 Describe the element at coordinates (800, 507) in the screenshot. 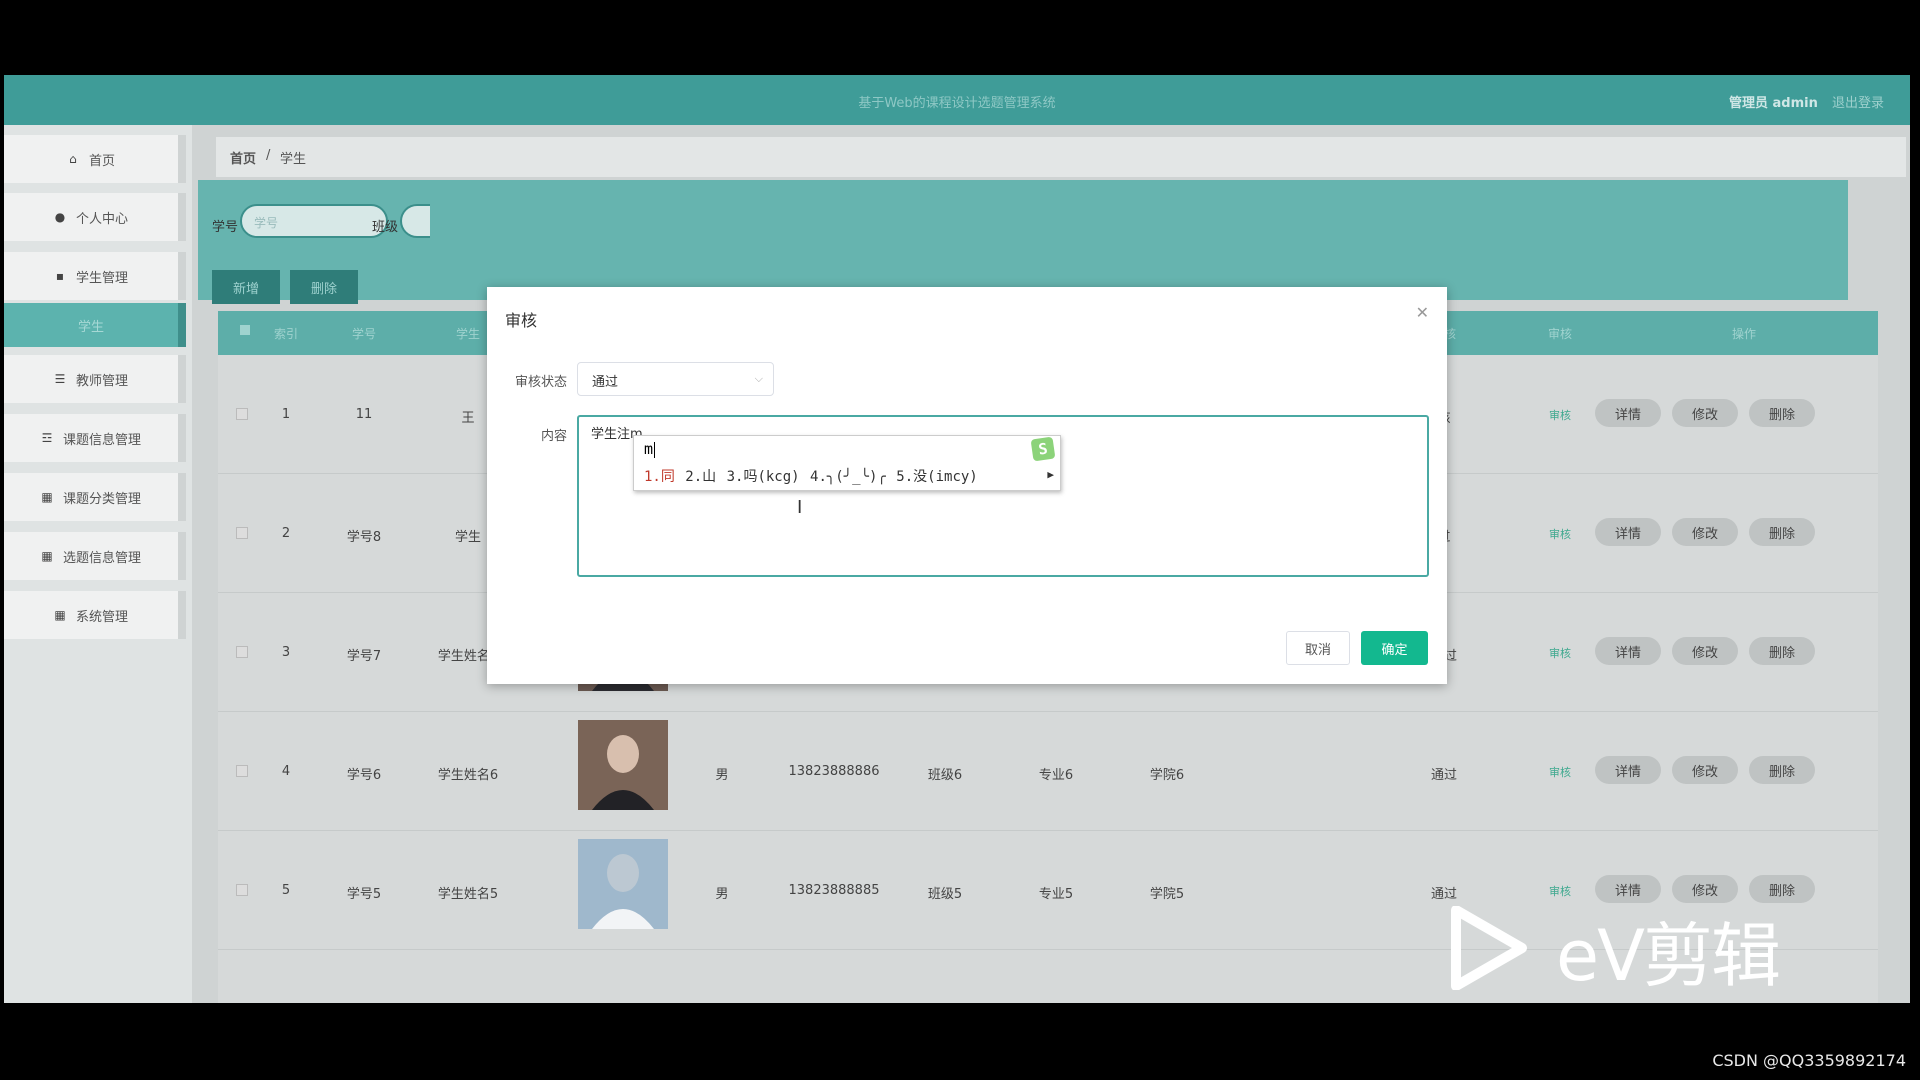

I see `text-cursor-icon: I` at that location.